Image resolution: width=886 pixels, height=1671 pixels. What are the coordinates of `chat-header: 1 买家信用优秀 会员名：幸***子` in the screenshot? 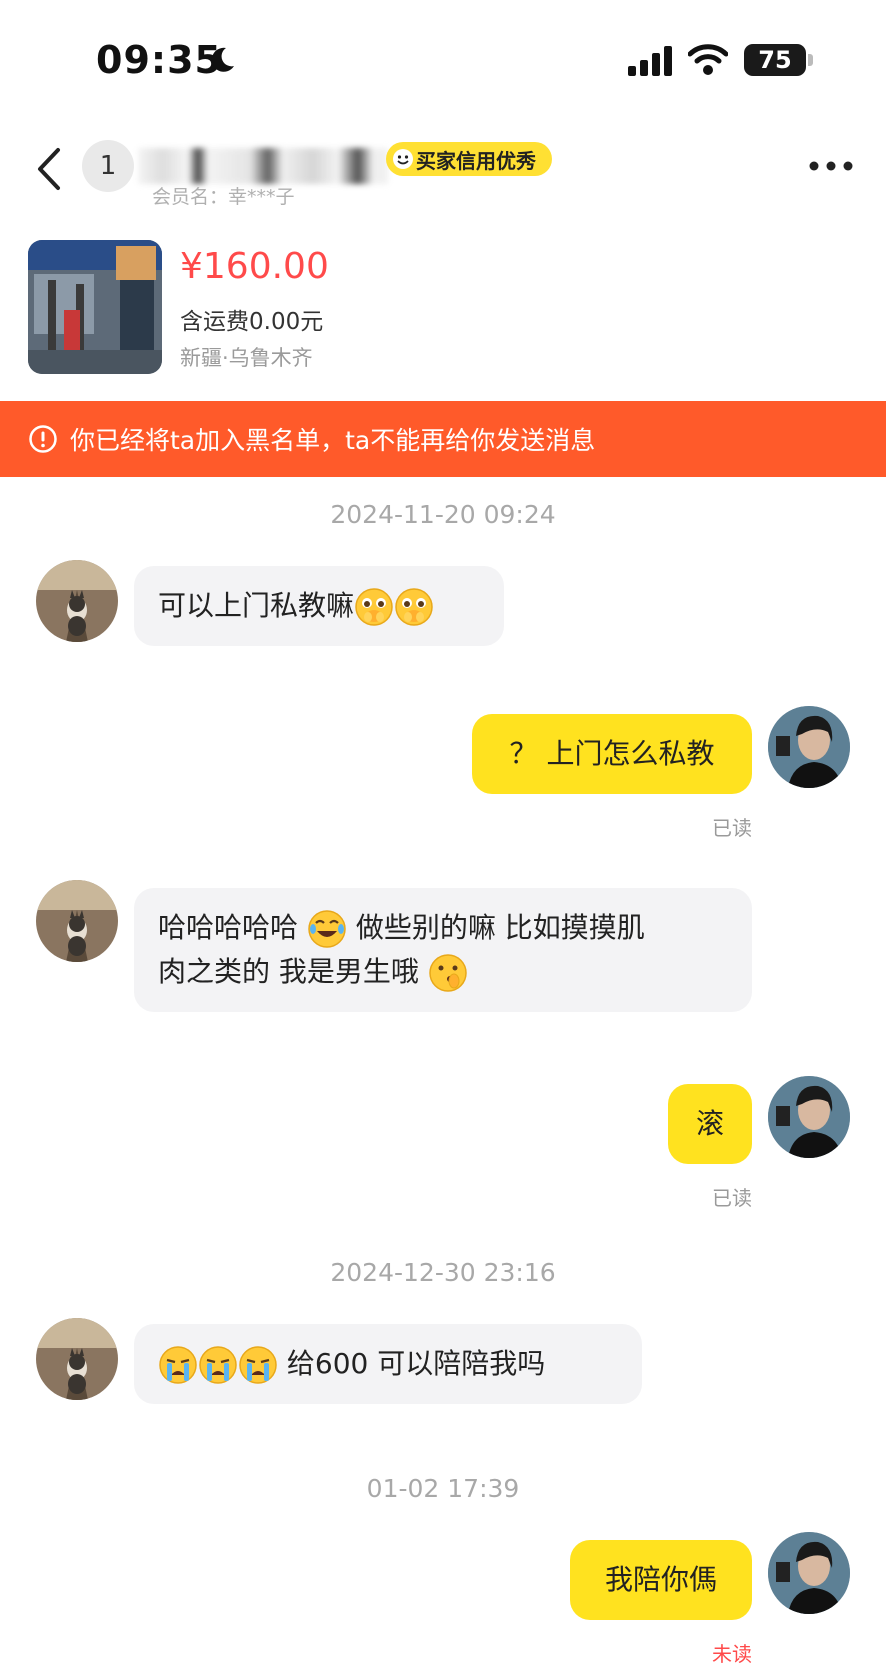 It's located at (443, 165).